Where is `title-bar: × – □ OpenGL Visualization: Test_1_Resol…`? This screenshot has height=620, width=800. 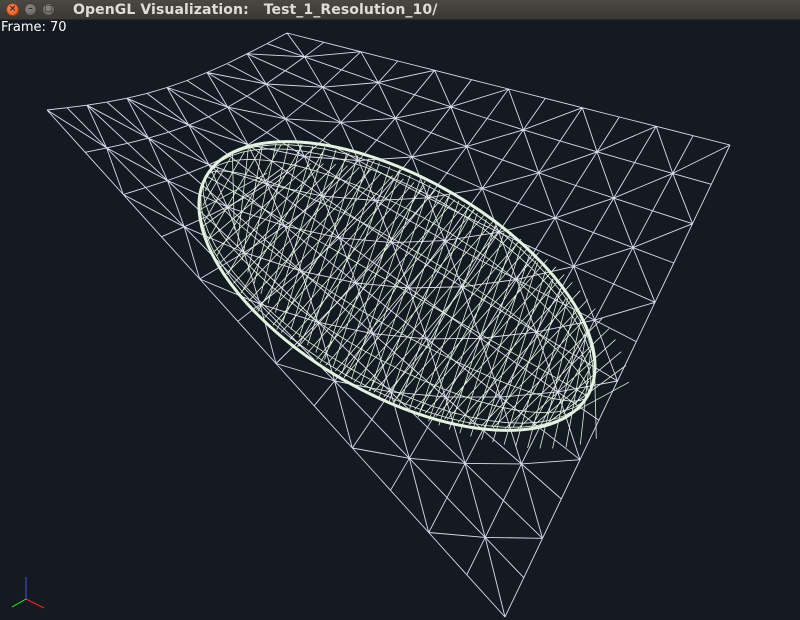 title-bar: × – □ OpenGL Visualization: Test_1_Resol… is located at coordinates (400, 10).